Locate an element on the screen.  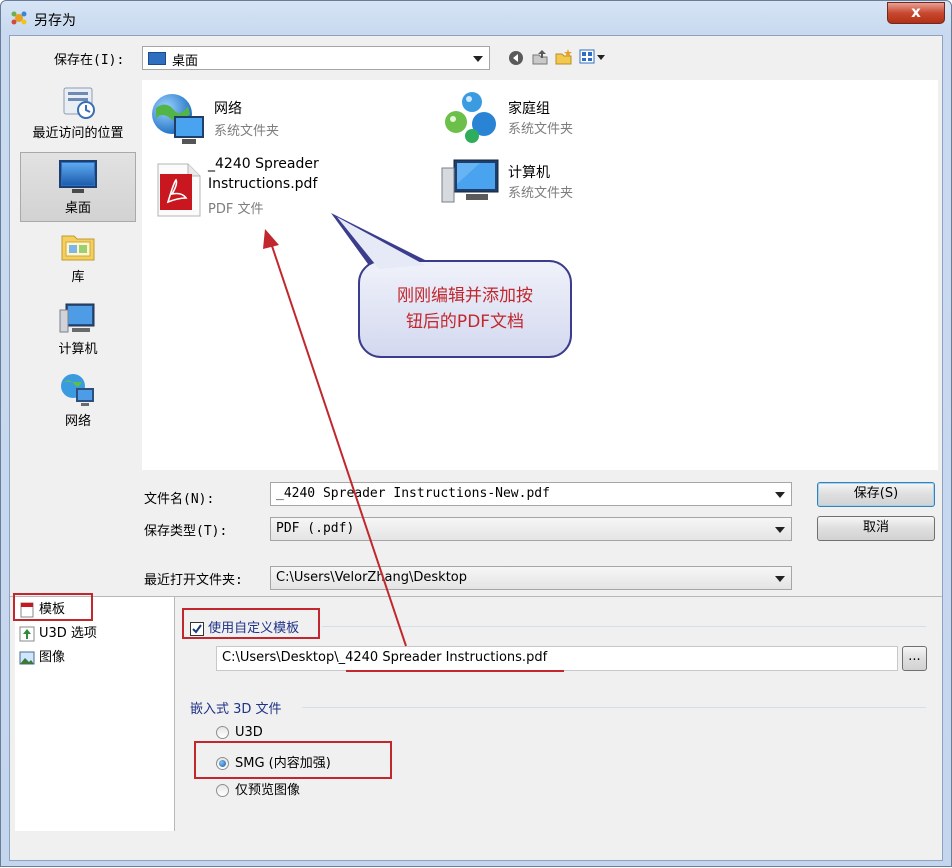
callout-line1: 刚刚编辑并添加按 is located at coordinates (465, 296).